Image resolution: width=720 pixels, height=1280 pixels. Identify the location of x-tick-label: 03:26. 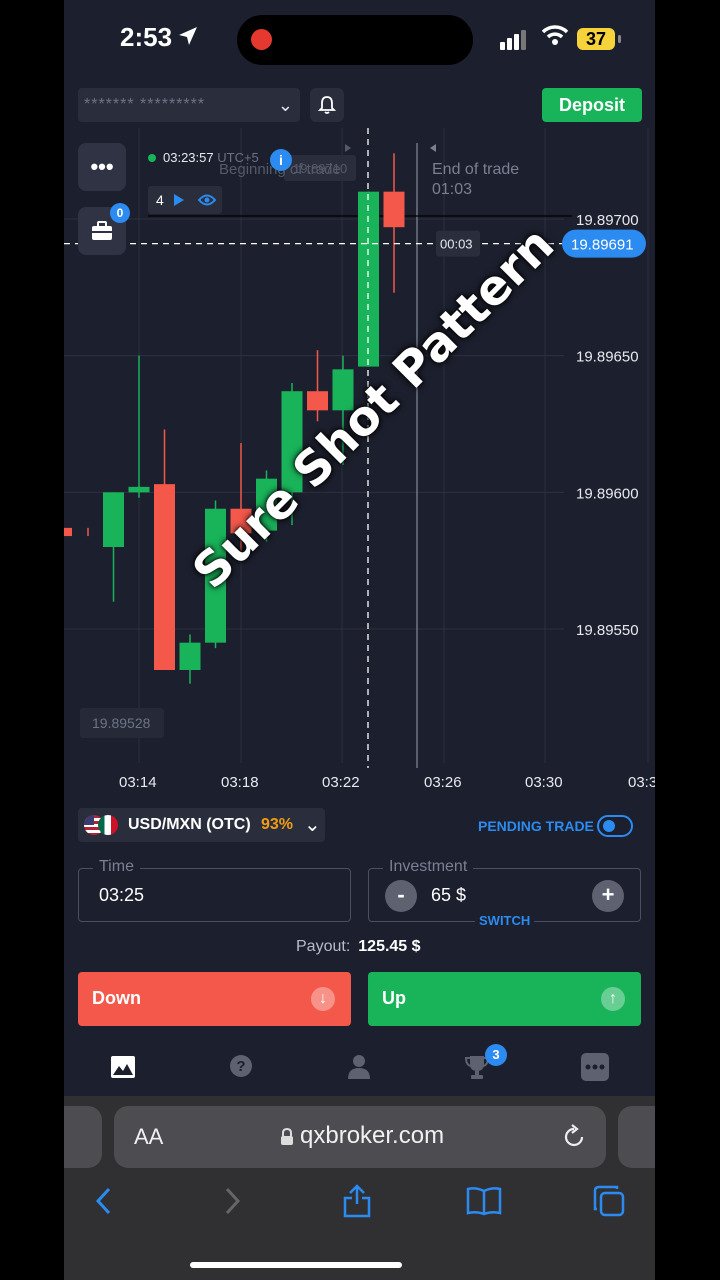
(443, 782).